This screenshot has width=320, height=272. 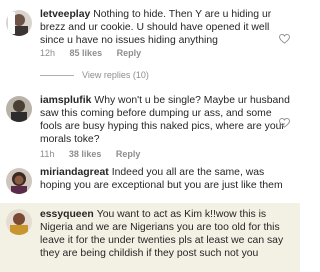 What do you see at coordinates (86, 53) in the screenshot?
I see `comment-likes: 85 likes` at bounding box center [86, 53].